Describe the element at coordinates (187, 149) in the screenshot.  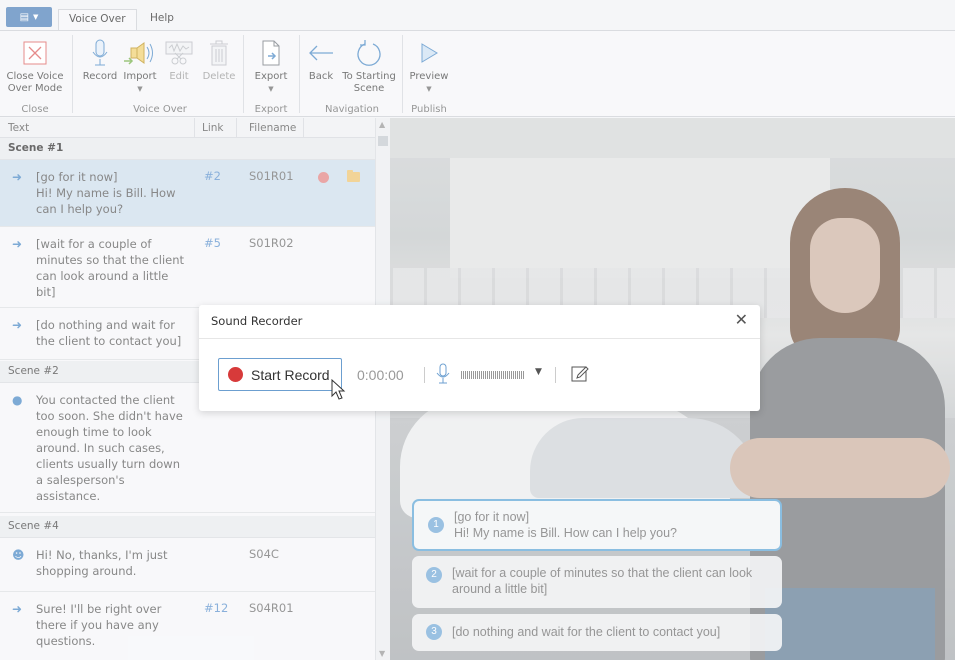
I see `scene-header: Scene #1` at that location.